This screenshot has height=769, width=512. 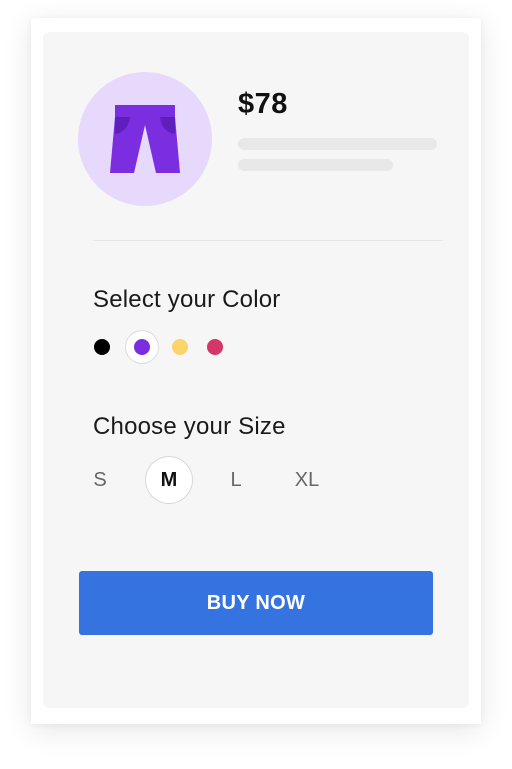 I want to click on size-section-title: Choose your Size, so click(x=189, y=426).